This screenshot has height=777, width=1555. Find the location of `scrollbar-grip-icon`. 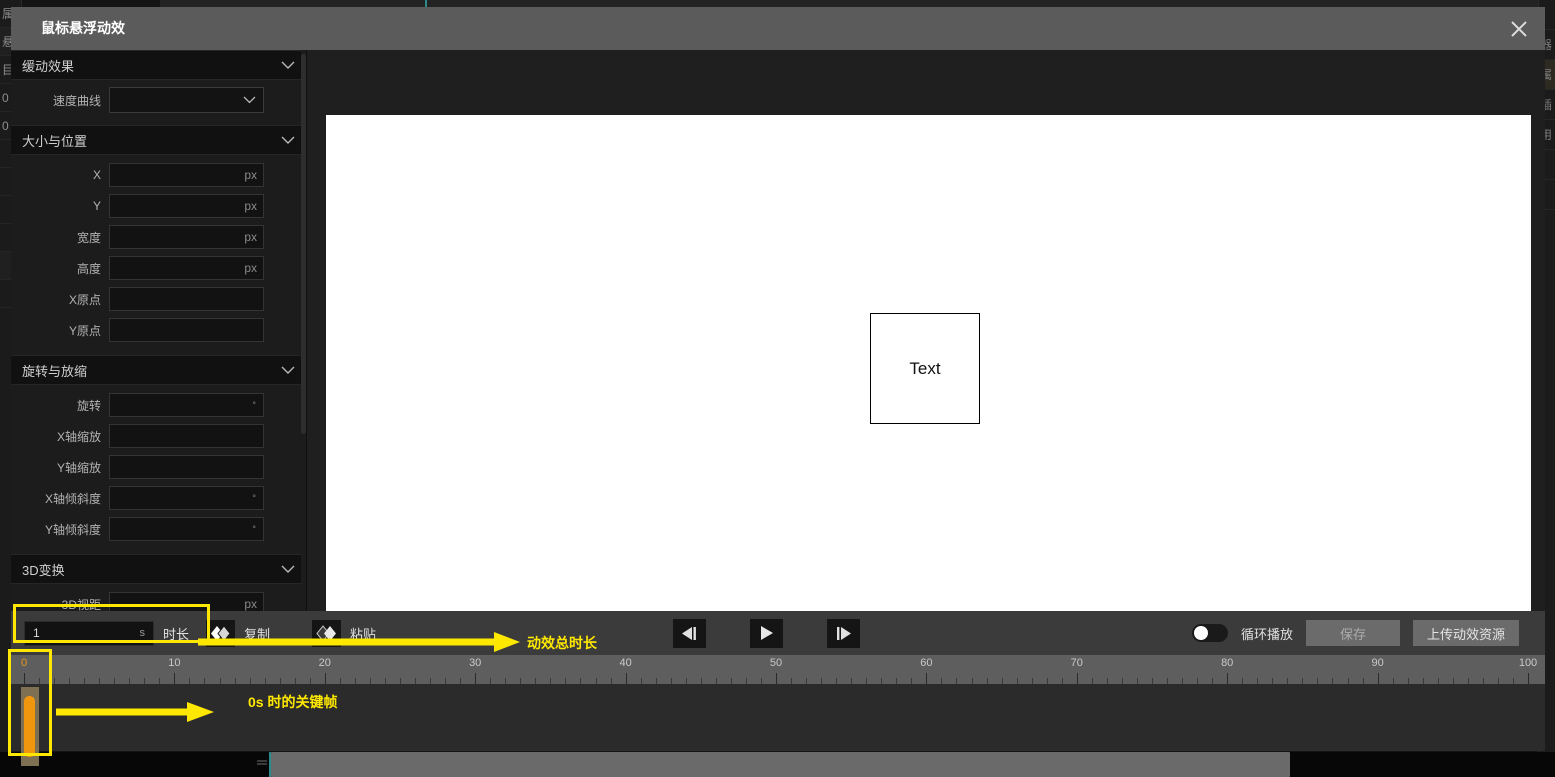

scrollbar-grip-icon is located at coordinates (262, 762).